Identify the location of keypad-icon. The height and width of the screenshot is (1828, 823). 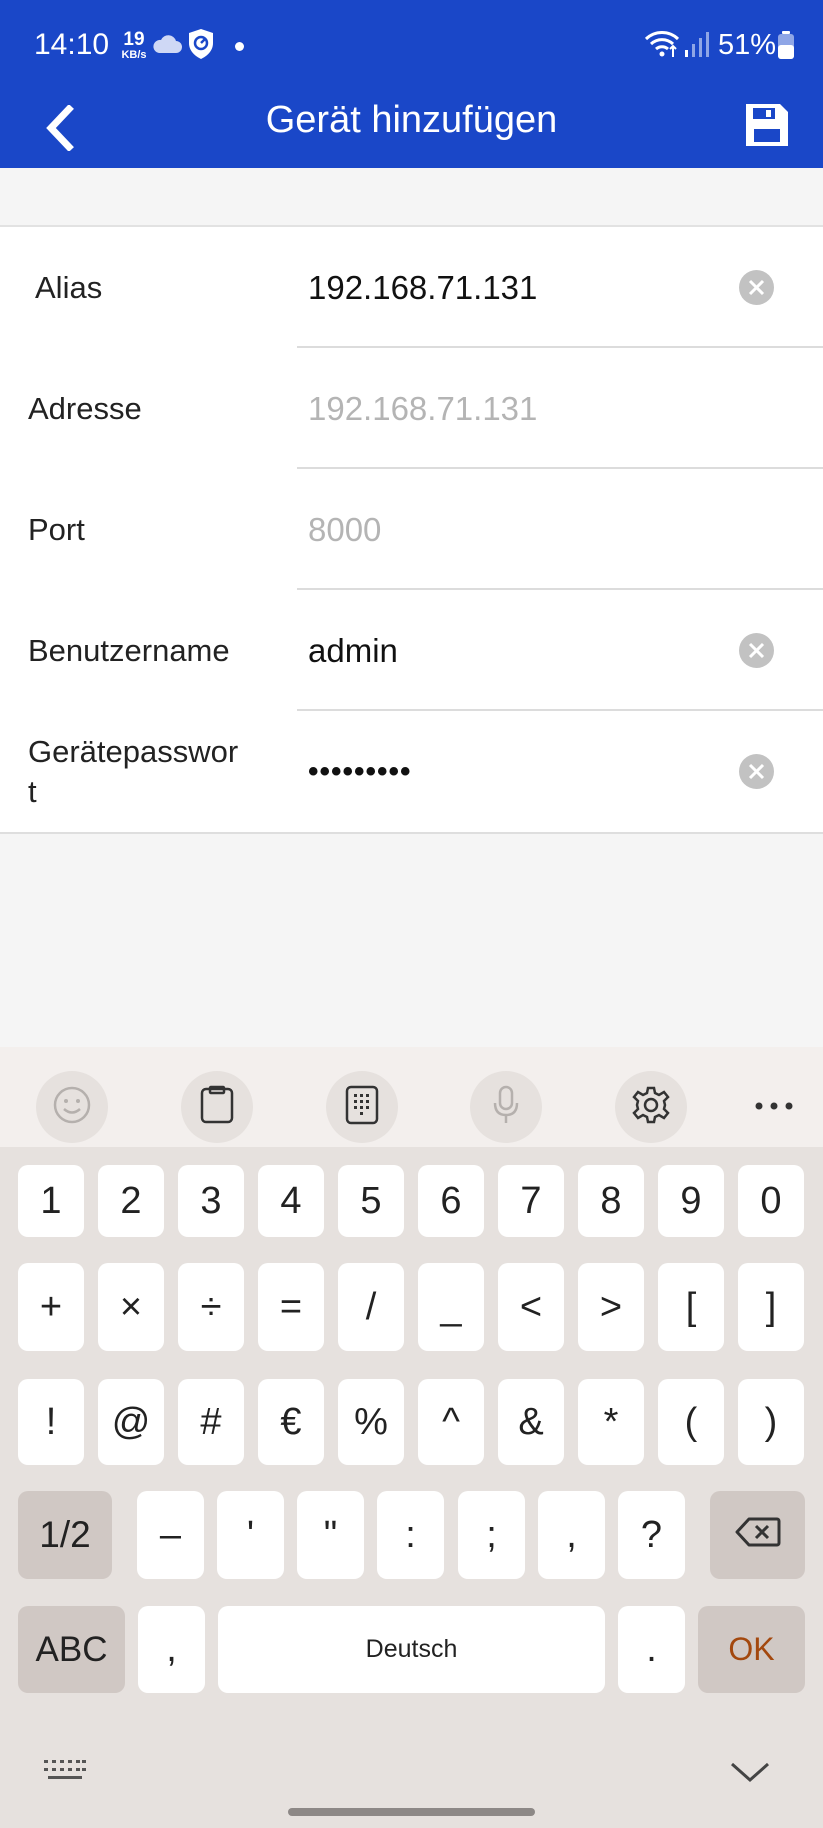
(362, 1107).